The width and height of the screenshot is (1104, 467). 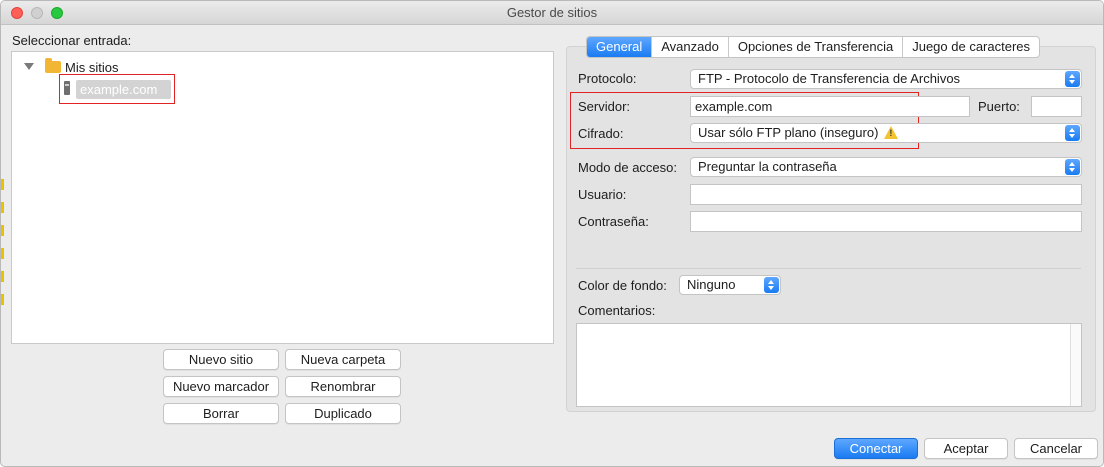 What do you see at coordinates (628, 167) in the screenshot?
I see `access-mode-label: Modo de acceso:` at bounding box center [628, 167].